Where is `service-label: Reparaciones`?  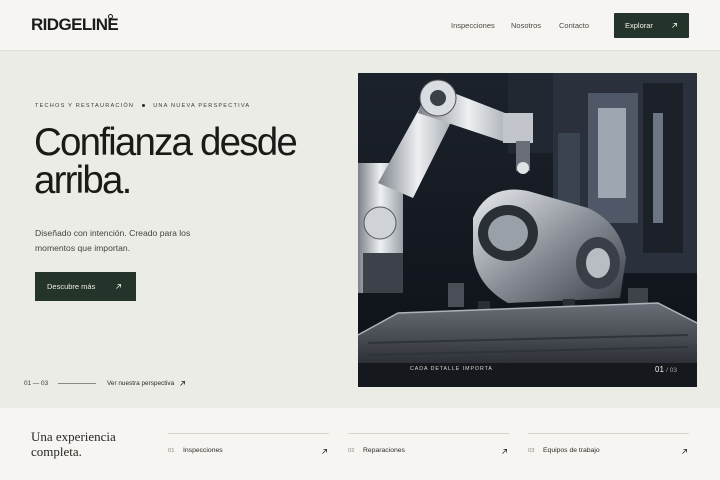
service-label: Reparaciones is located at coordinates (384, 450).